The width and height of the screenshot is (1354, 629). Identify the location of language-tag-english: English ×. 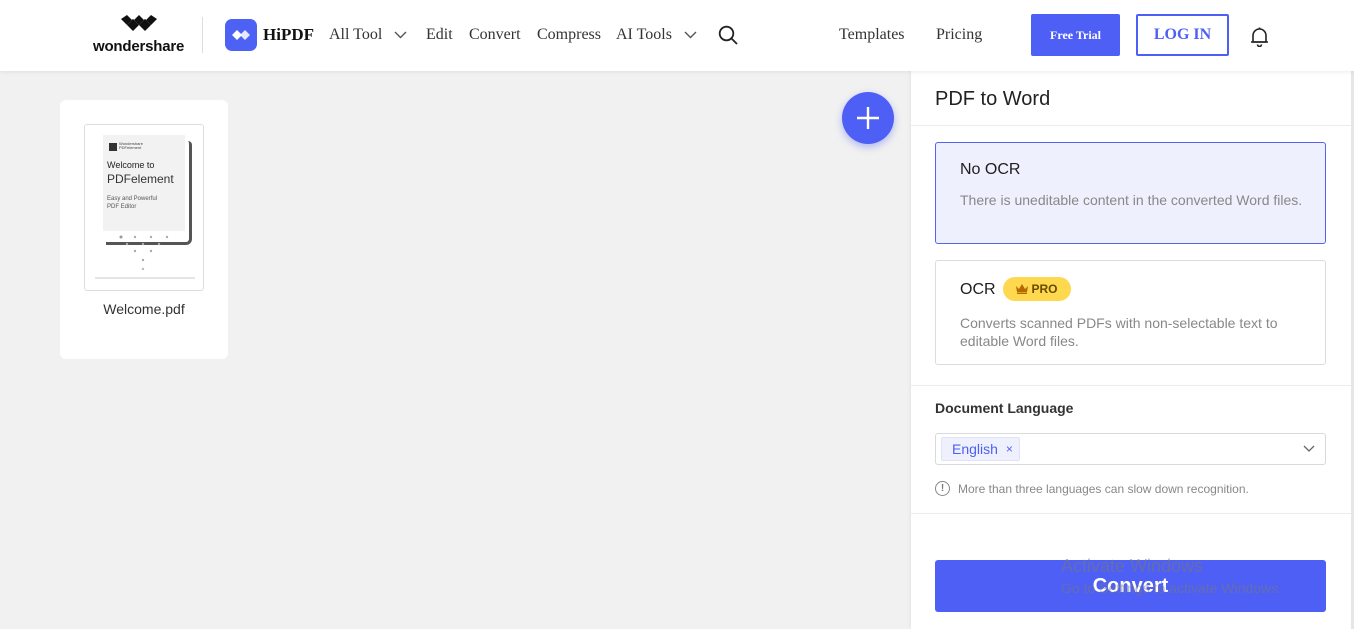
(980, 449).